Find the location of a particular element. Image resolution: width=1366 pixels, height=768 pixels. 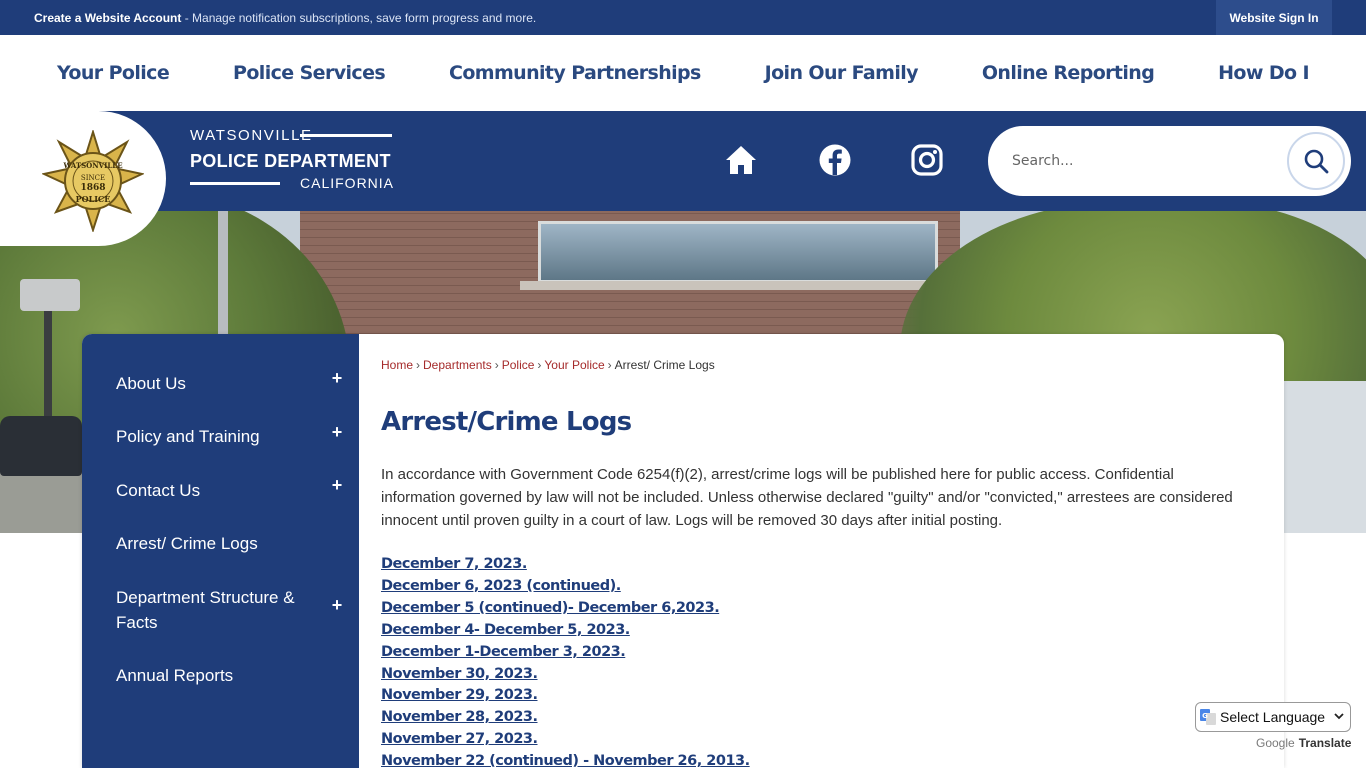

breadcrumb-home: Home is located at coordinates (397, 365).